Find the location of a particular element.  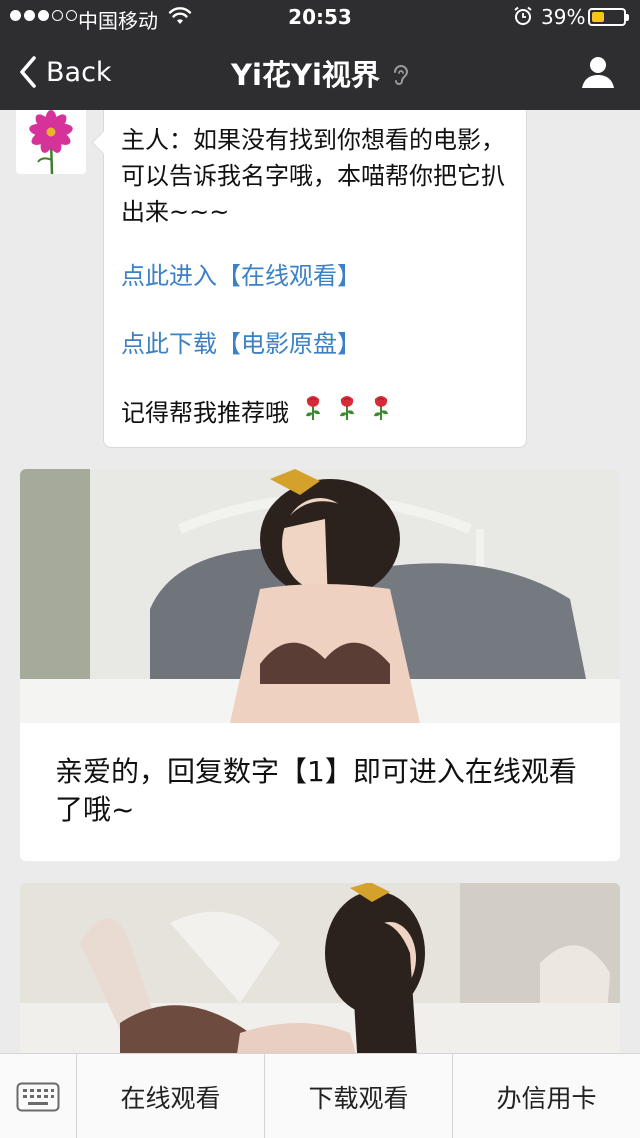

nav-title-wrap: Yi花Yi视界 is located at coordinates (320, 73).